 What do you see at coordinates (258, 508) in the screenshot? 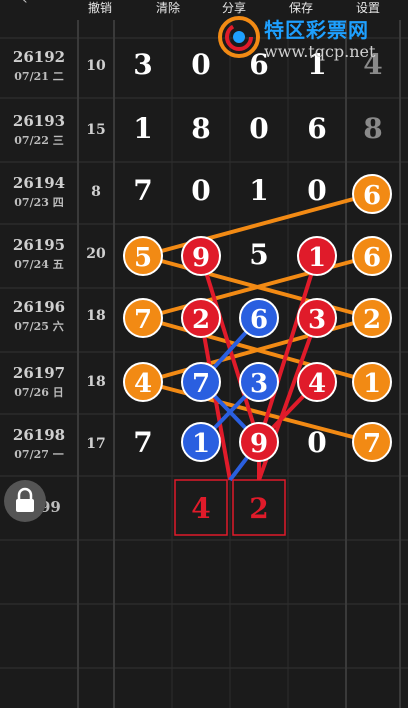
I see `prediction-digit: 2` at bounding box center [258, 508].